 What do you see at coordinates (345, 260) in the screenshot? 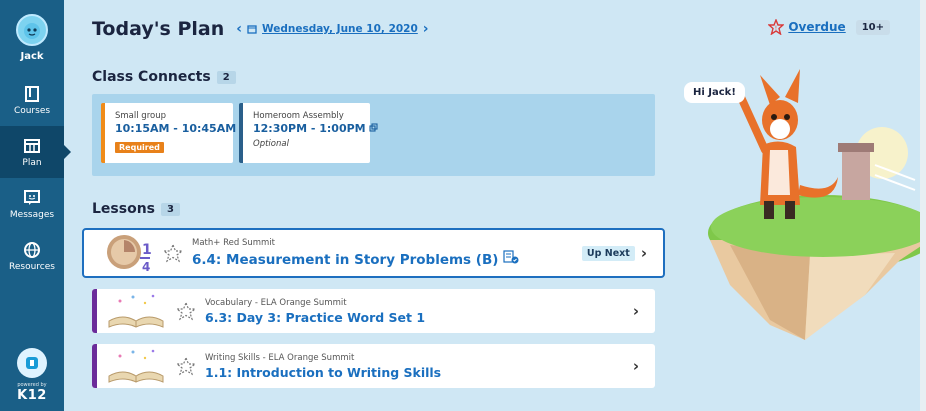
I see `lesson-title: 6.4: Measurement in Story Problems (B)` at bounding box center [345, 260].